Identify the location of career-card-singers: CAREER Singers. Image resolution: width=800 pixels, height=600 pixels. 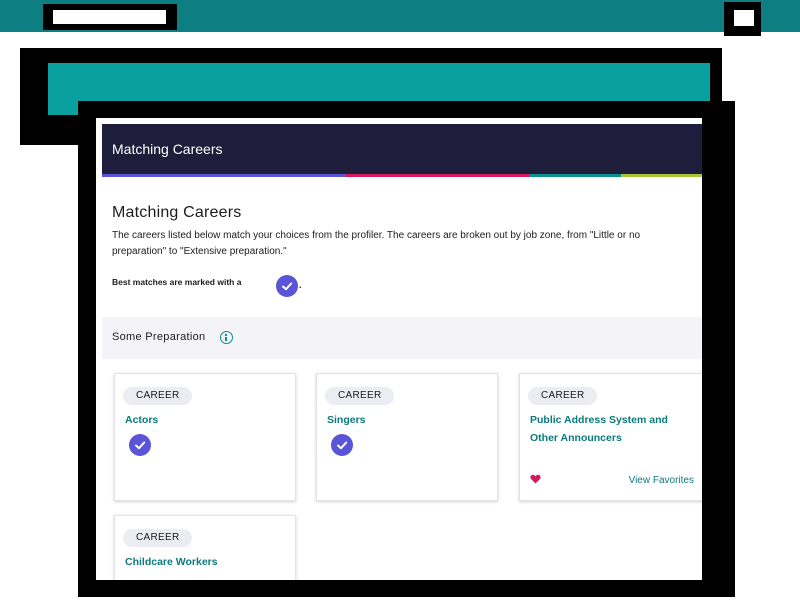
(407, 437).